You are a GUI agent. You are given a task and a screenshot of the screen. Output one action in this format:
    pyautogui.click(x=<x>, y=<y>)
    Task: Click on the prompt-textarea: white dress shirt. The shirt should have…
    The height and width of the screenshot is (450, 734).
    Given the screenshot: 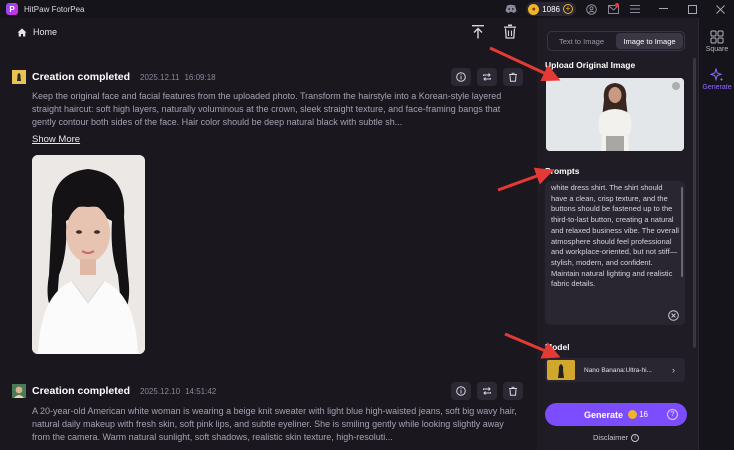 What is the action you would take?
    pyautogui.click(x=615, y=253)
    